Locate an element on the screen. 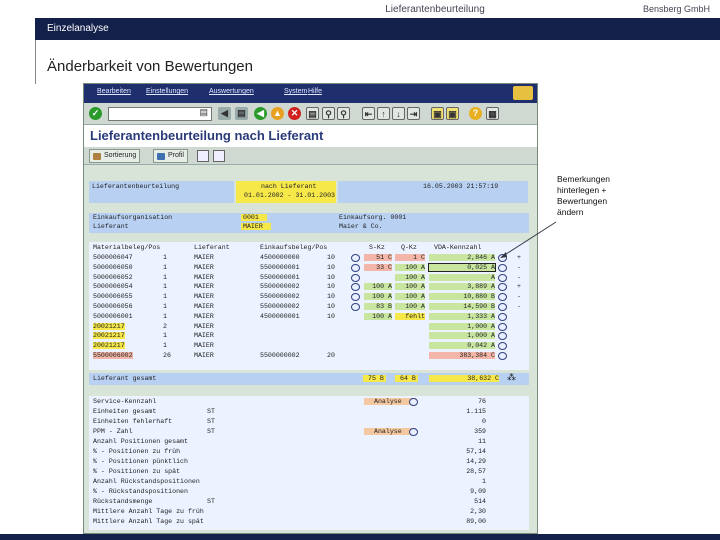 Image resolution: width=720 pixels, height=540 pixels. arrow-head-icon is located at coordinates (503, 255).